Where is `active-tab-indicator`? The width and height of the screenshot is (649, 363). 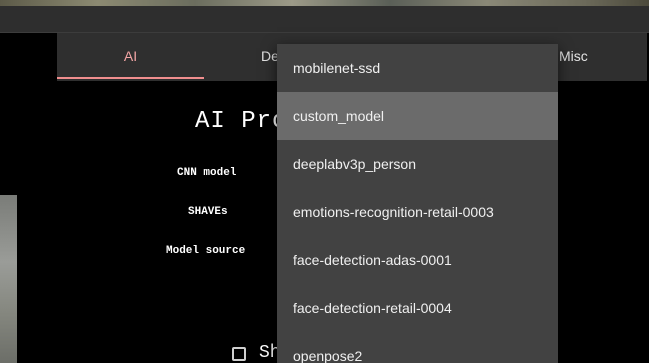 active-tab-indicator is located at coordinates (130, 78).